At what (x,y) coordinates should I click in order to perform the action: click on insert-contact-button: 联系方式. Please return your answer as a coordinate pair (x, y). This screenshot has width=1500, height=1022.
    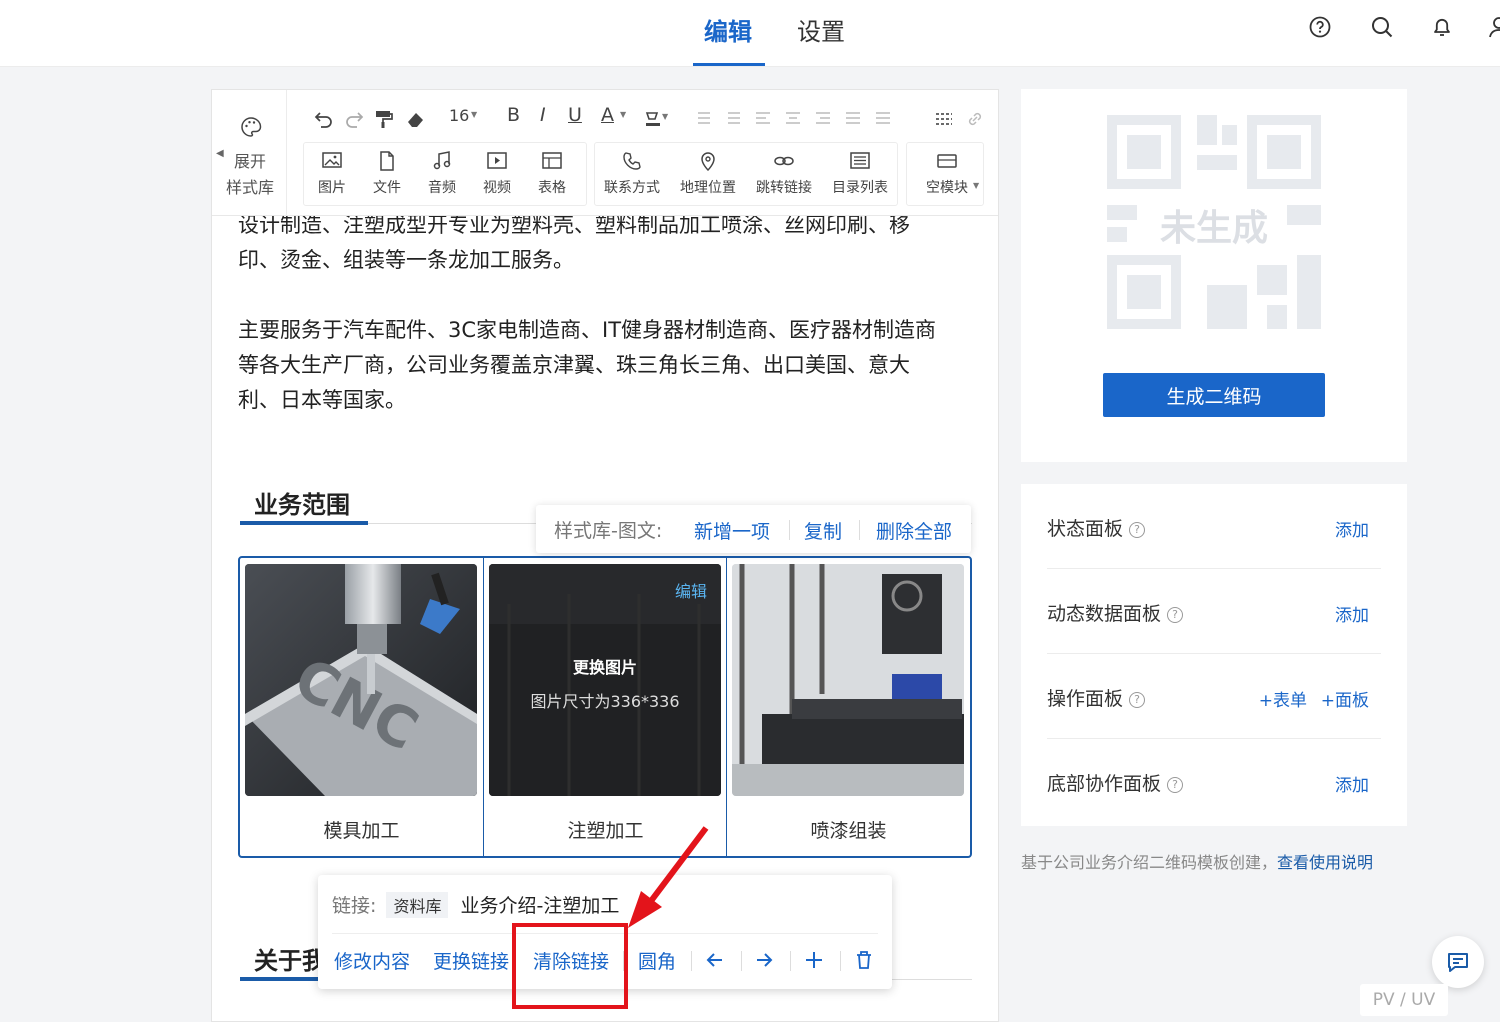
    Looking at the image, I should click on (632, 174).